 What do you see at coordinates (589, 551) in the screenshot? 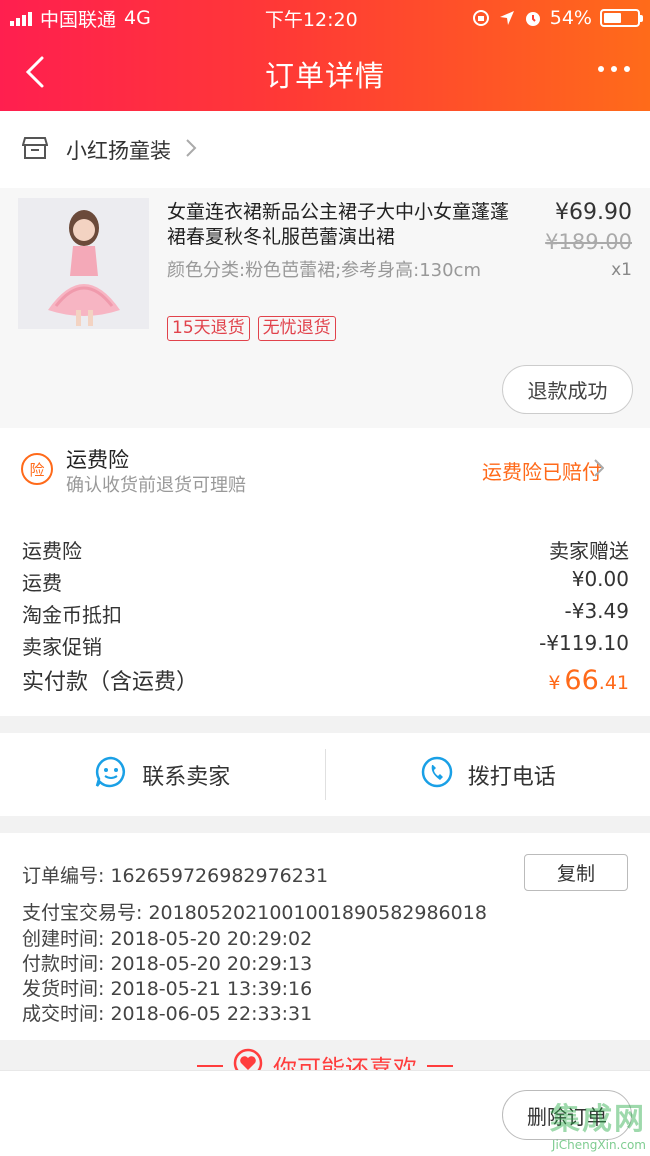
I see `fee-value: 卖家赠送` at bounding box center [589, 551].